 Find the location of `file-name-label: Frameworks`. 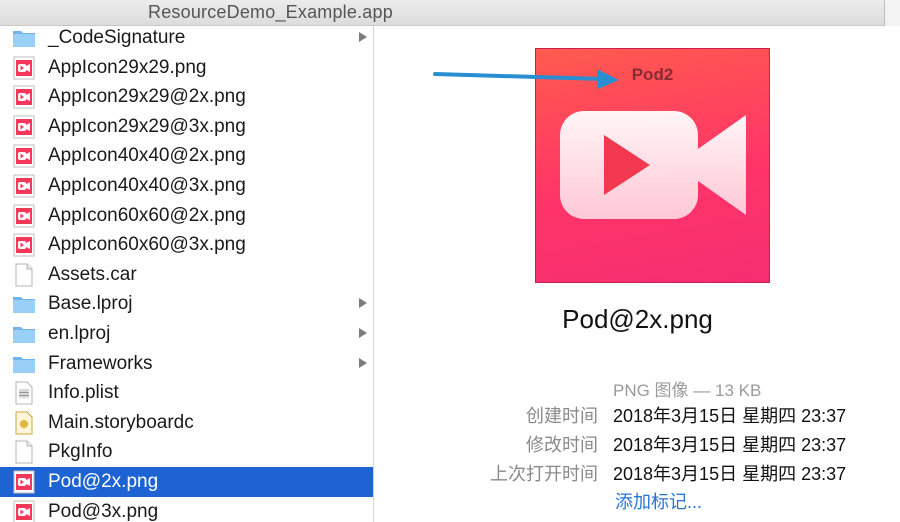

file-name-label: Frameworks is located at coordinates (100, 363).